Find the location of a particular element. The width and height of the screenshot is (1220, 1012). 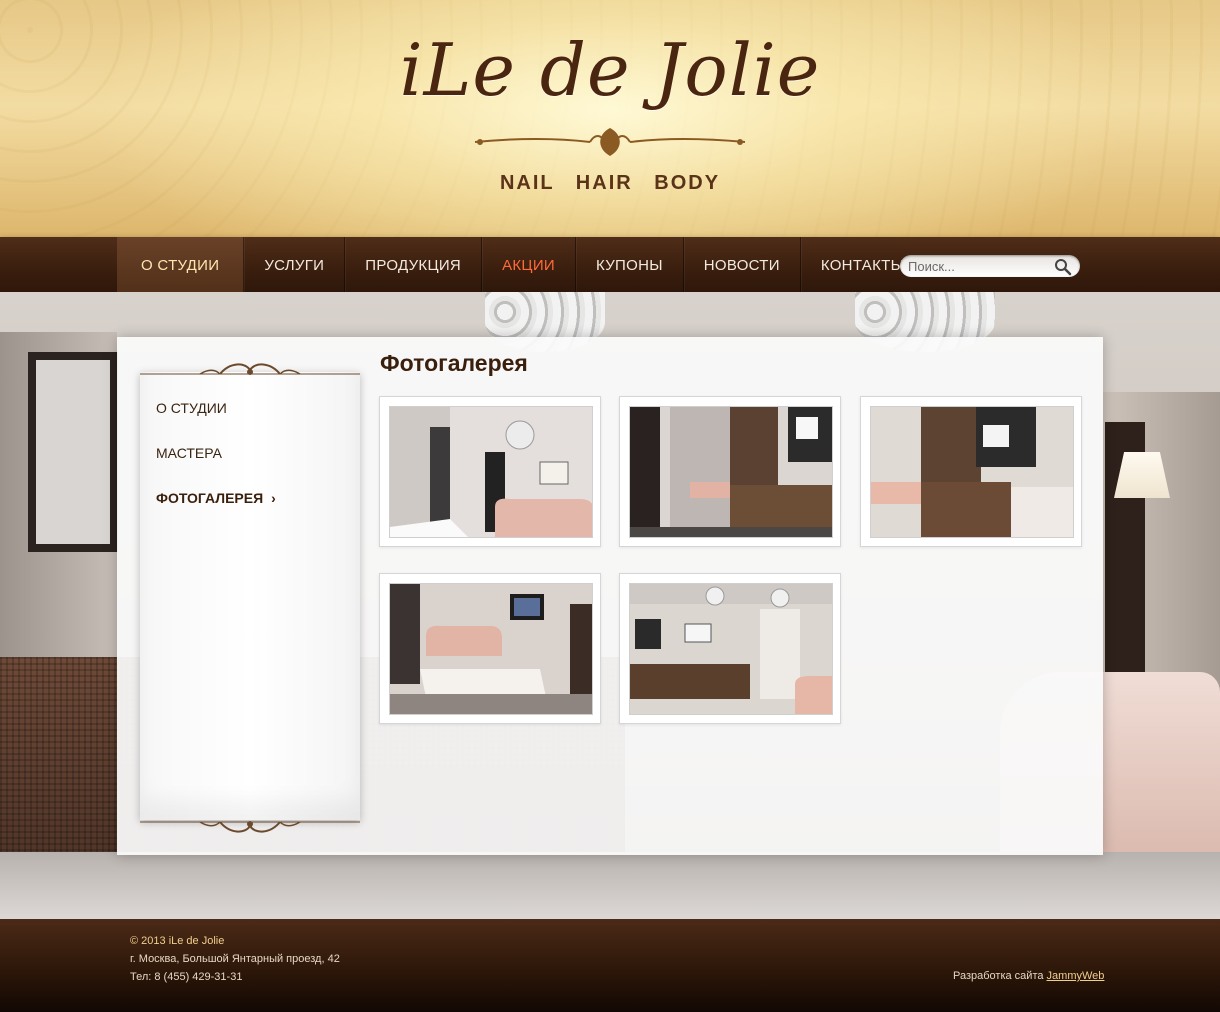

site-footer is located at coordinates (610, 965).